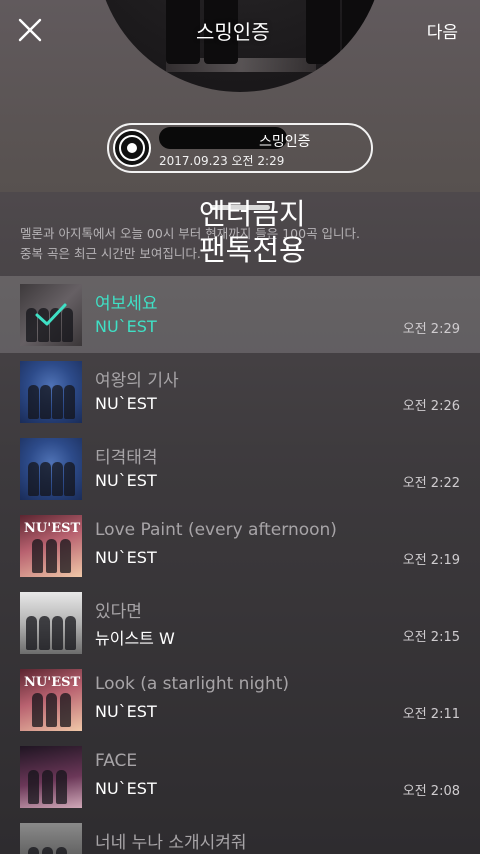 This screenshot has height=854, width=480. What do you see at coordinates (222, 161) in the screenshot?
I see `badge-datetime: 2017.09.23 오전 2:29` at bounding box center [222, 161].